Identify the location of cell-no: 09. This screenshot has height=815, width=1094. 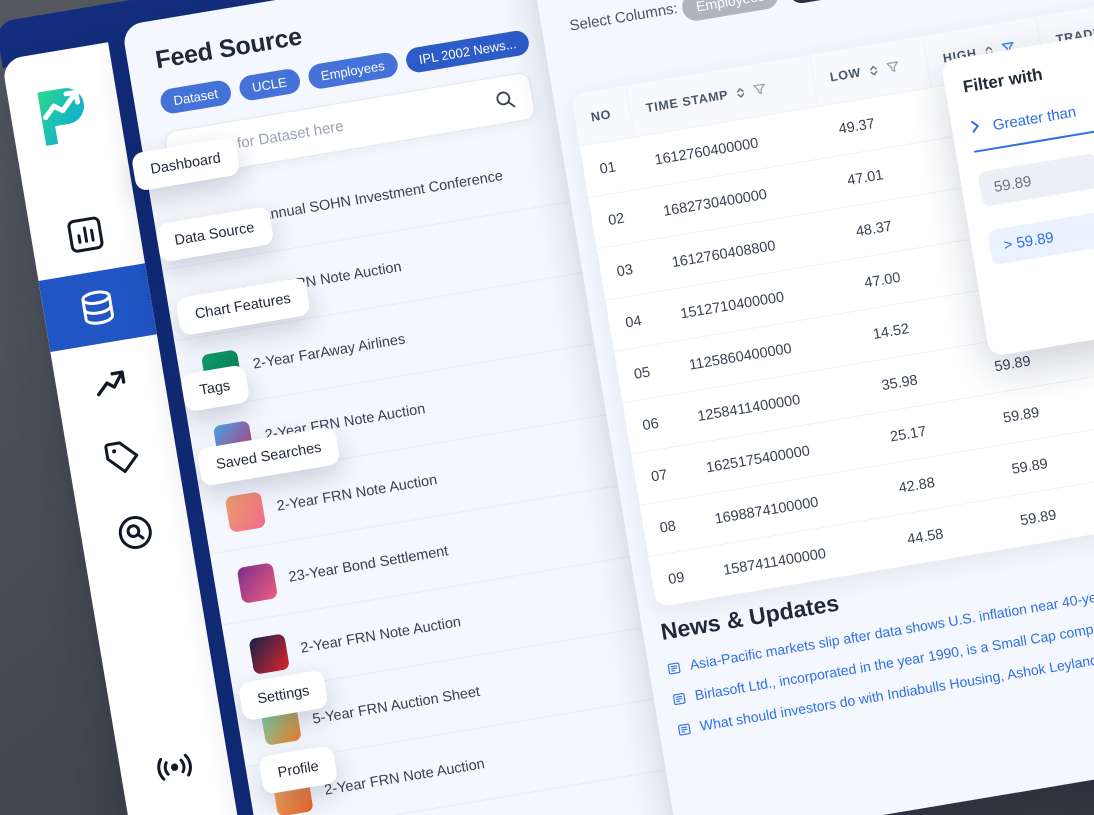
(676, 578).